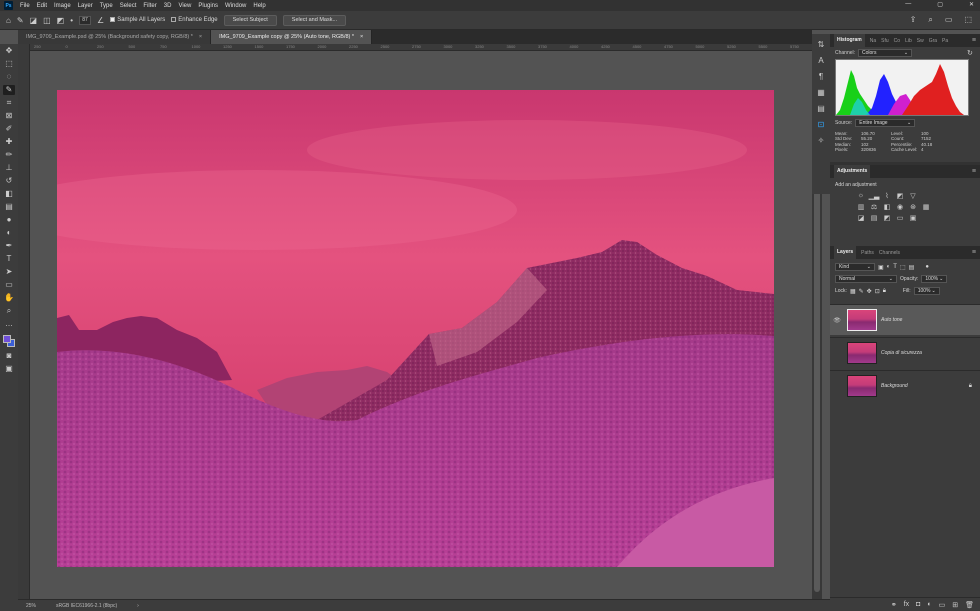  I want to click on brush-size-field: 87, so click(85, 20).